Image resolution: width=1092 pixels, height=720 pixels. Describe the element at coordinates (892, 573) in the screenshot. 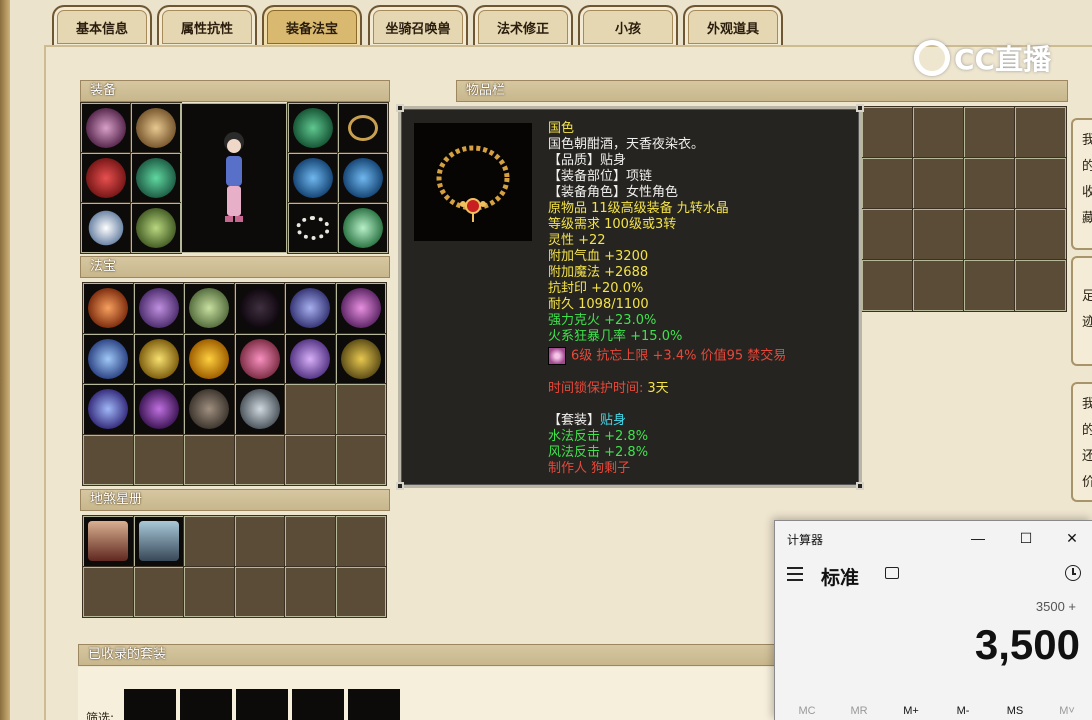

I see `keep-on-top-icon` at that location.